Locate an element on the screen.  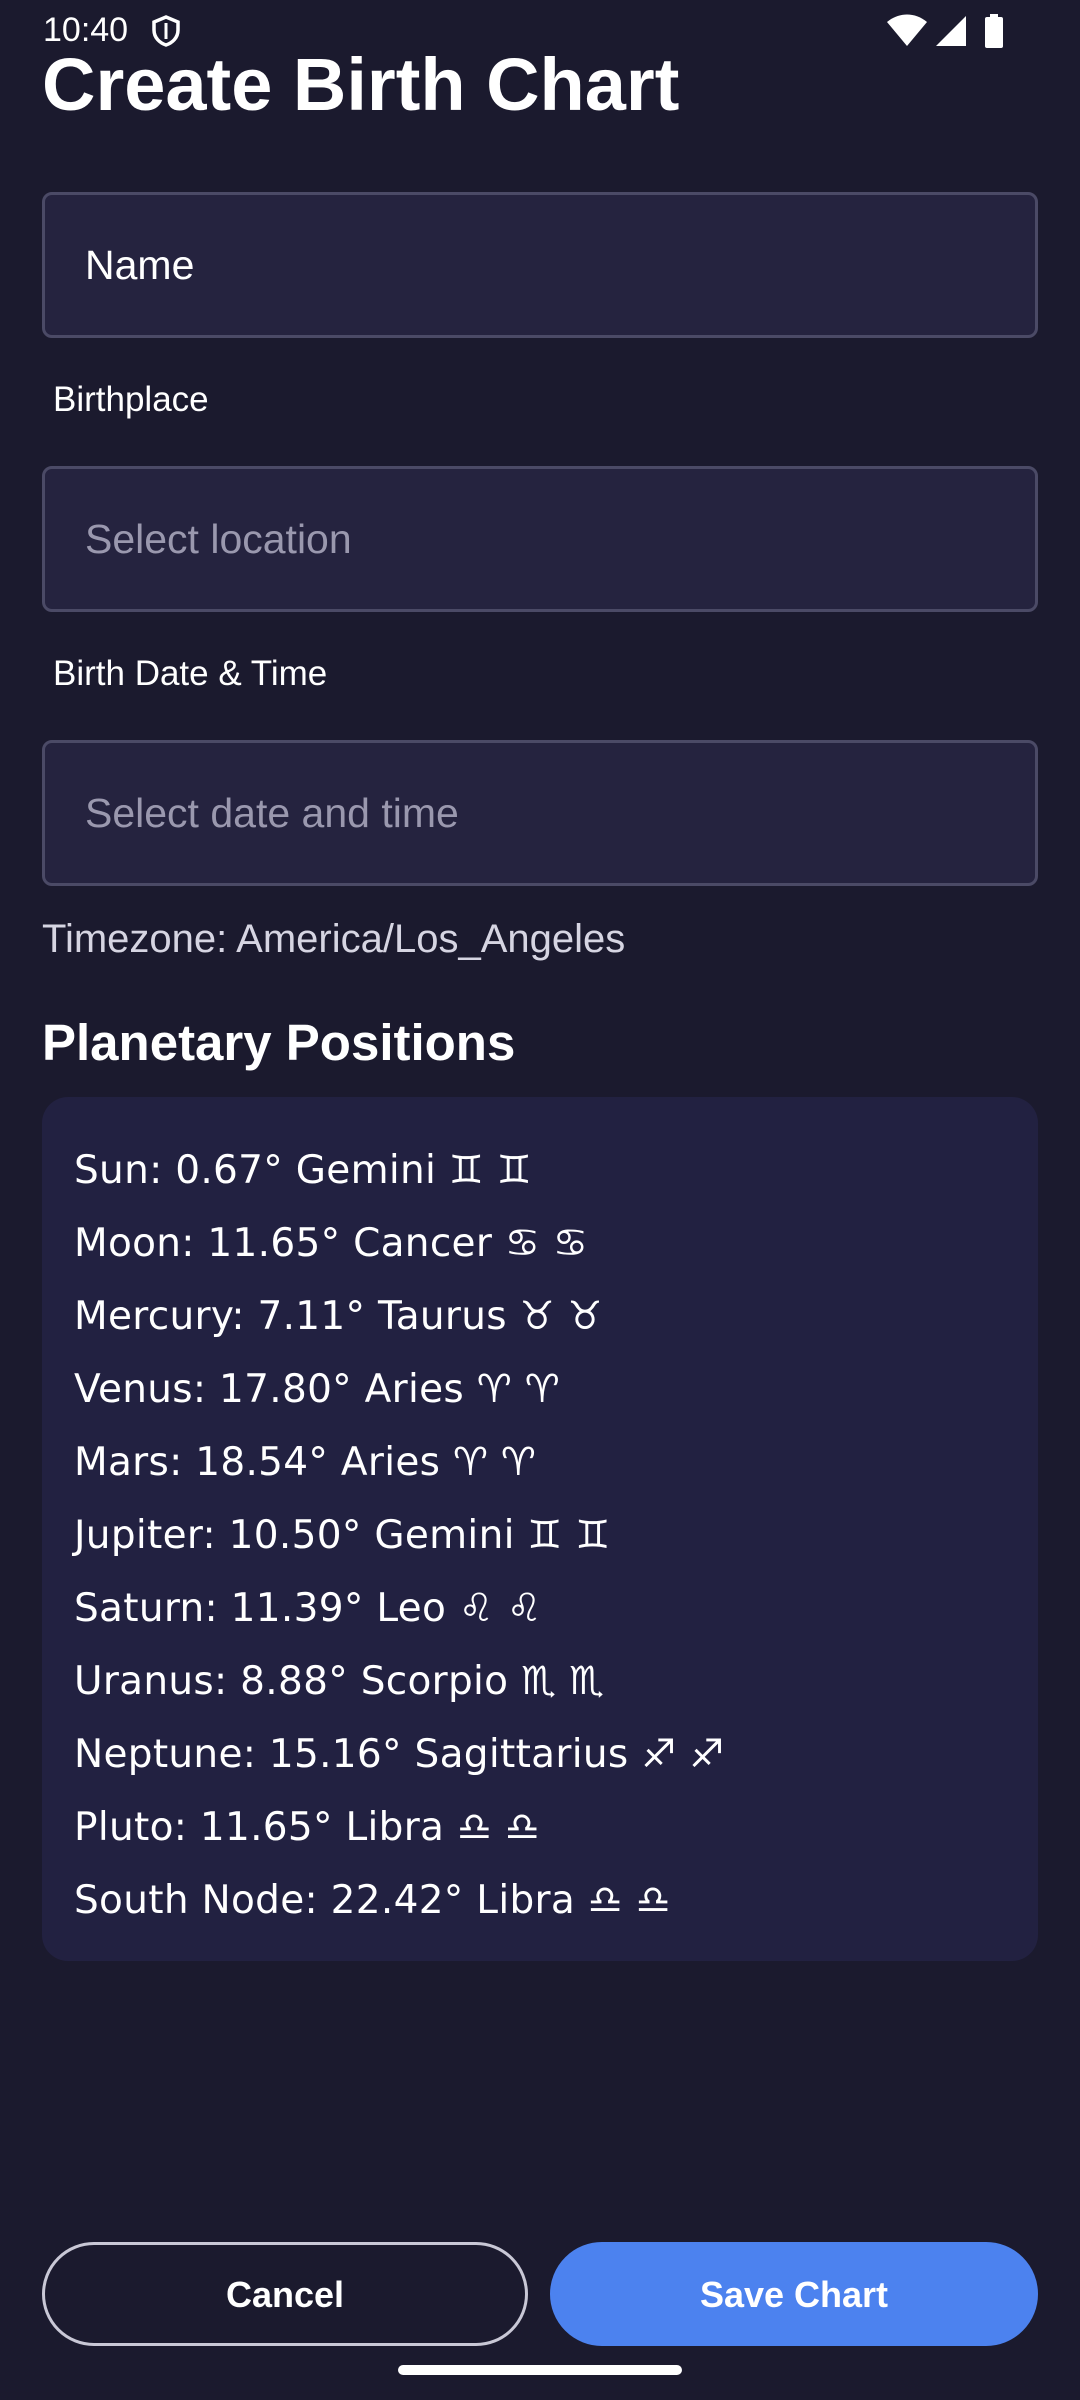
page-title: Create Birth Chart is located at coordinates (361, 84).